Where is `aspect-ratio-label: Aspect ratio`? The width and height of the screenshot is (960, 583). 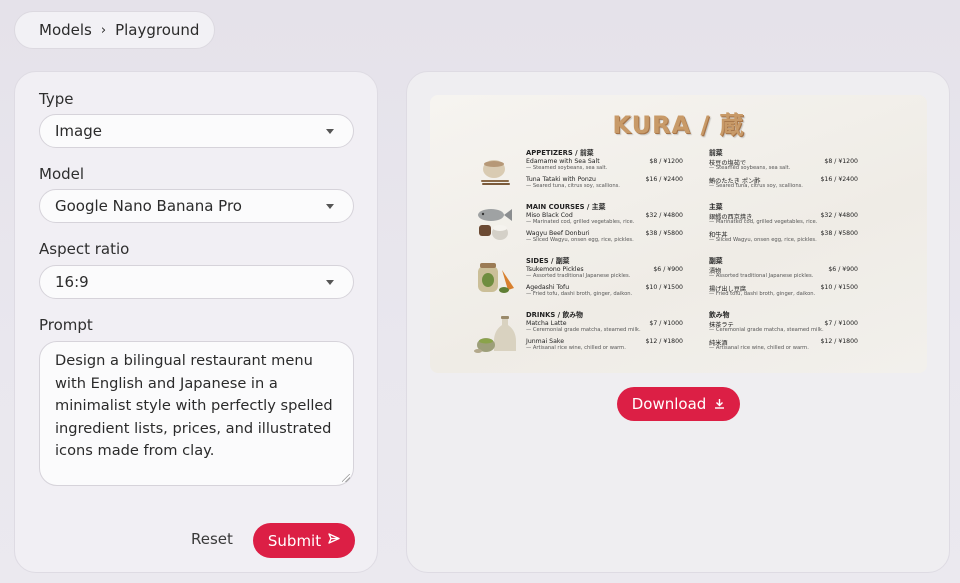 aspect-ratio-label: Aspect ratio is located at coordinates (84, 249).